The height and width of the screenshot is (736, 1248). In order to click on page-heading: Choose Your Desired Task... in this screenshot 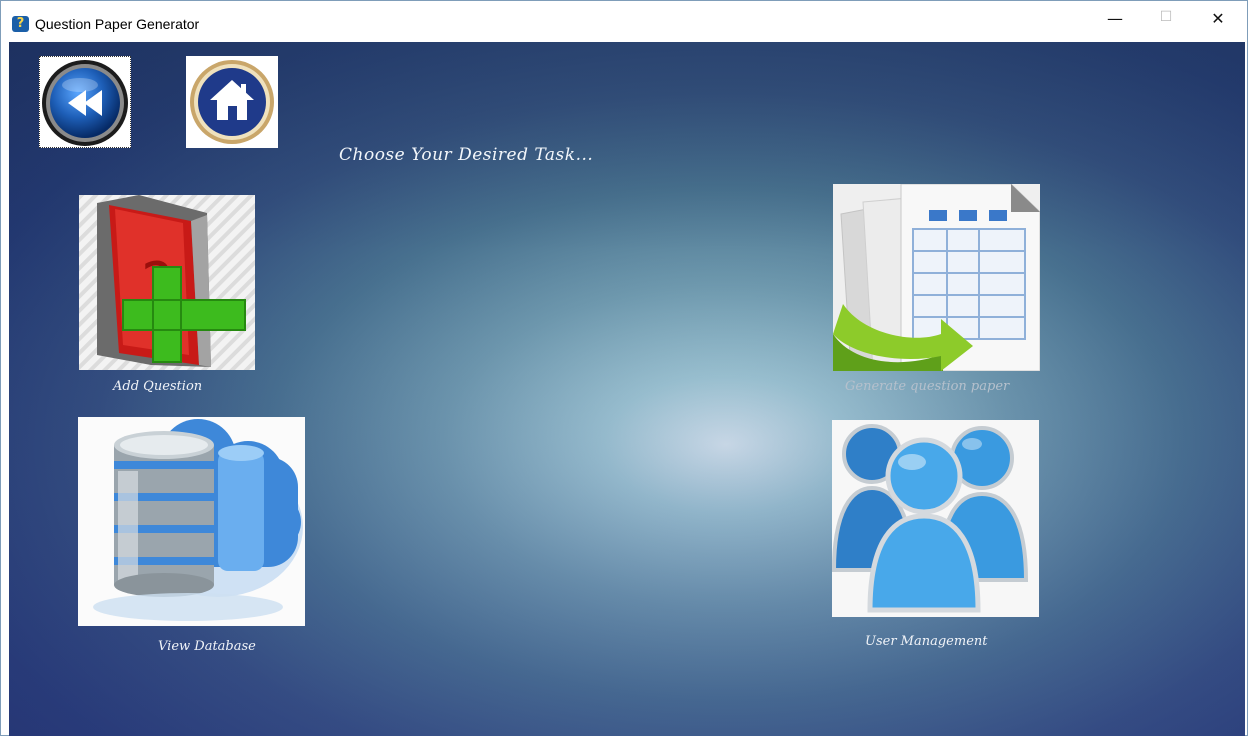, I will do `click(466, 155)`.